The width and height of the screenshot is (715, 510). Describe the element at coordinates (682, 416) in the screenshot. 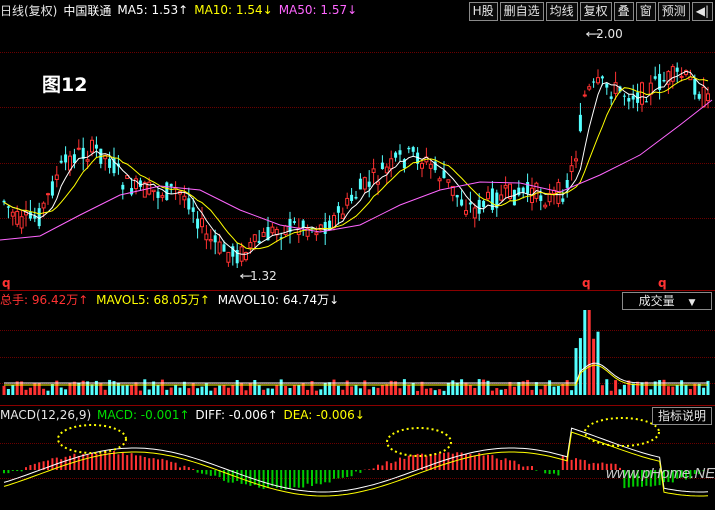

I see `indicator-help-button: 指标说明` at that location.